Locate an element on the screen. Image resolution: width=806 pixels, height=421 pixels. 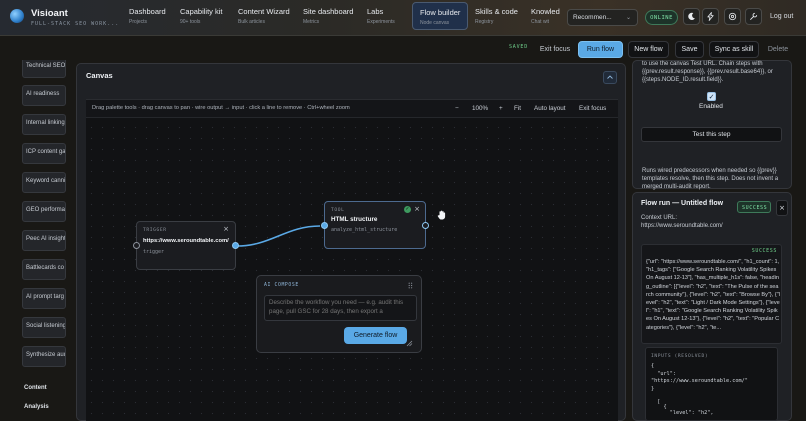
lightning-icon is located at coordinates (710, 16).